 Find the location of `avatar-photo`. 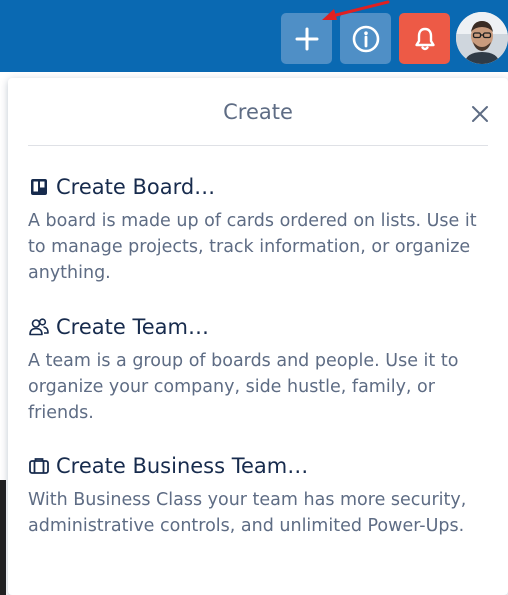

avatar-photo is located at coordinates (482, 38).